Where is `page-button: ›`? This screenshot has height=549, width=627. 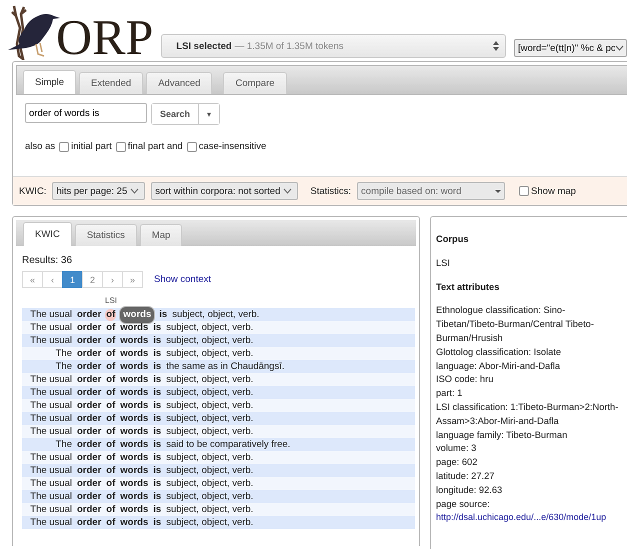 page-button: › is located at coordinates (112, 279).